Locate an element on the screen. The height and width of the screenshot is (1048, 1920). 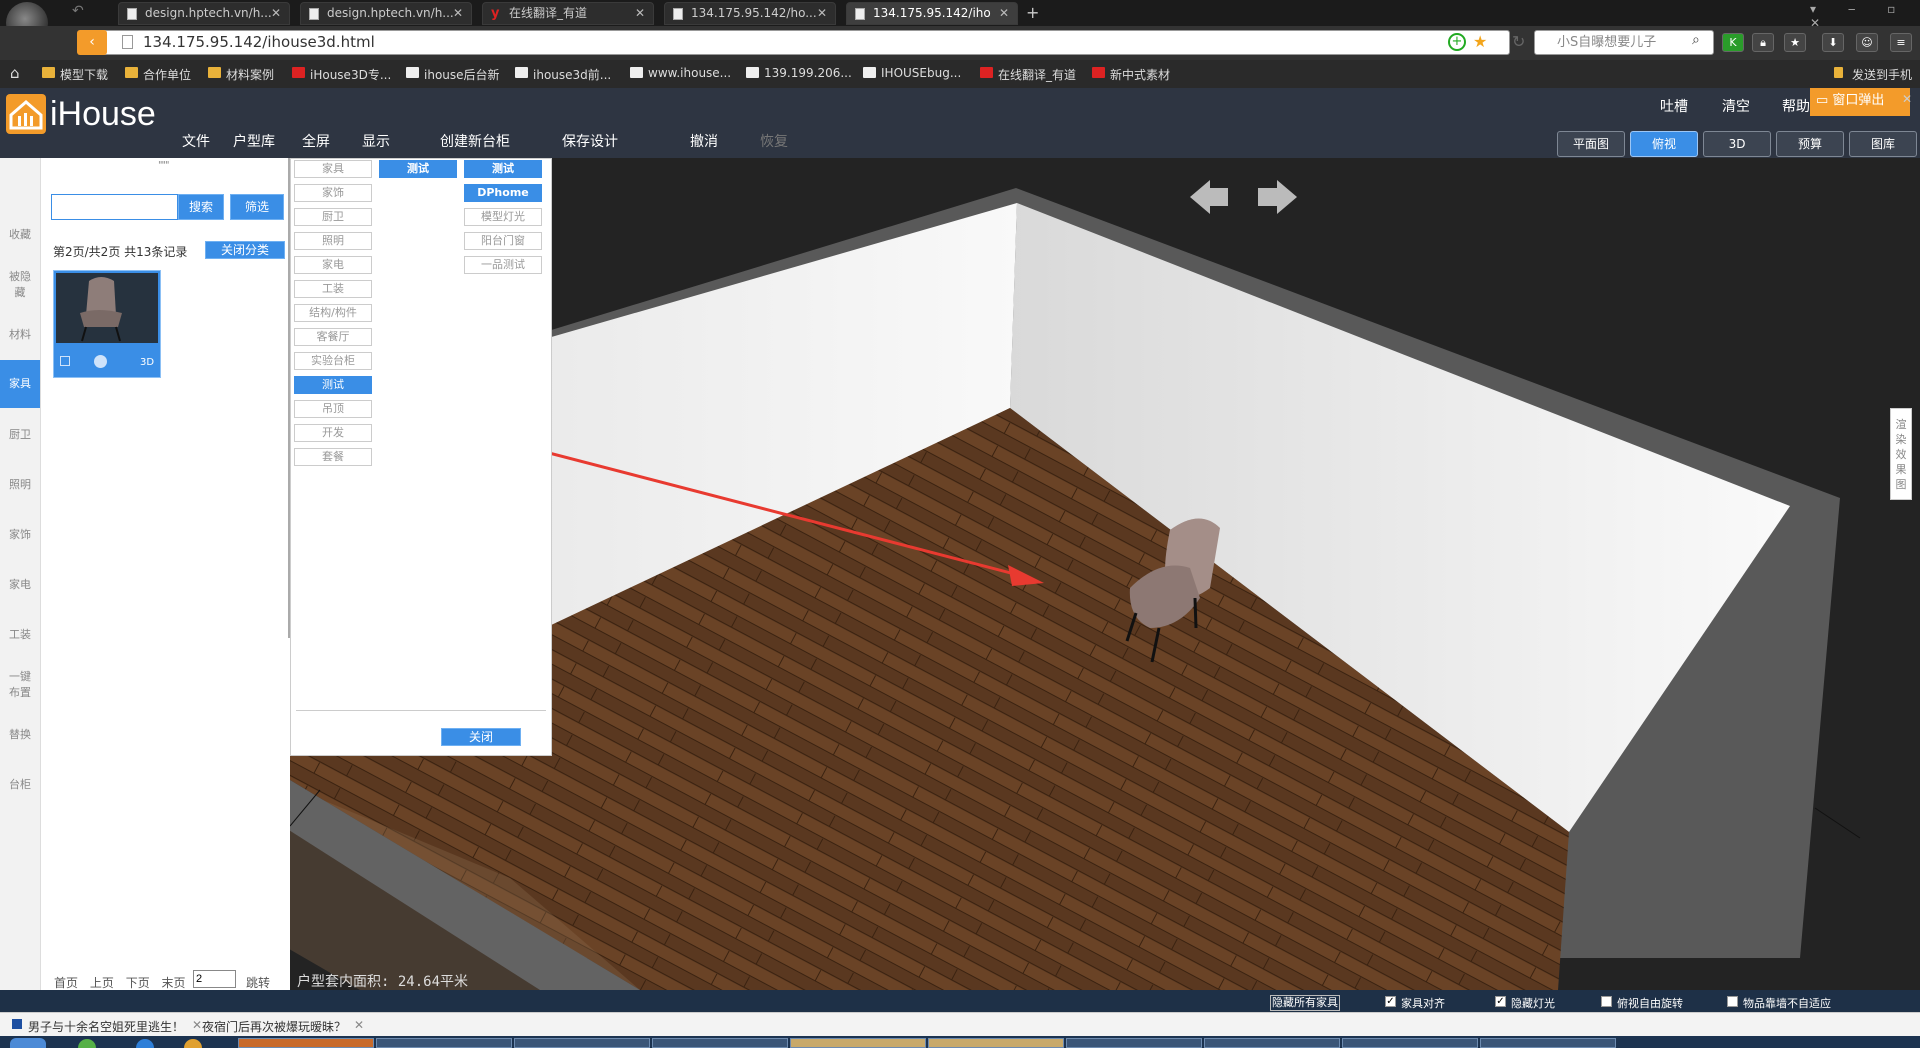
category-structure: 结构/构件 is located at coordinates (333, 313).